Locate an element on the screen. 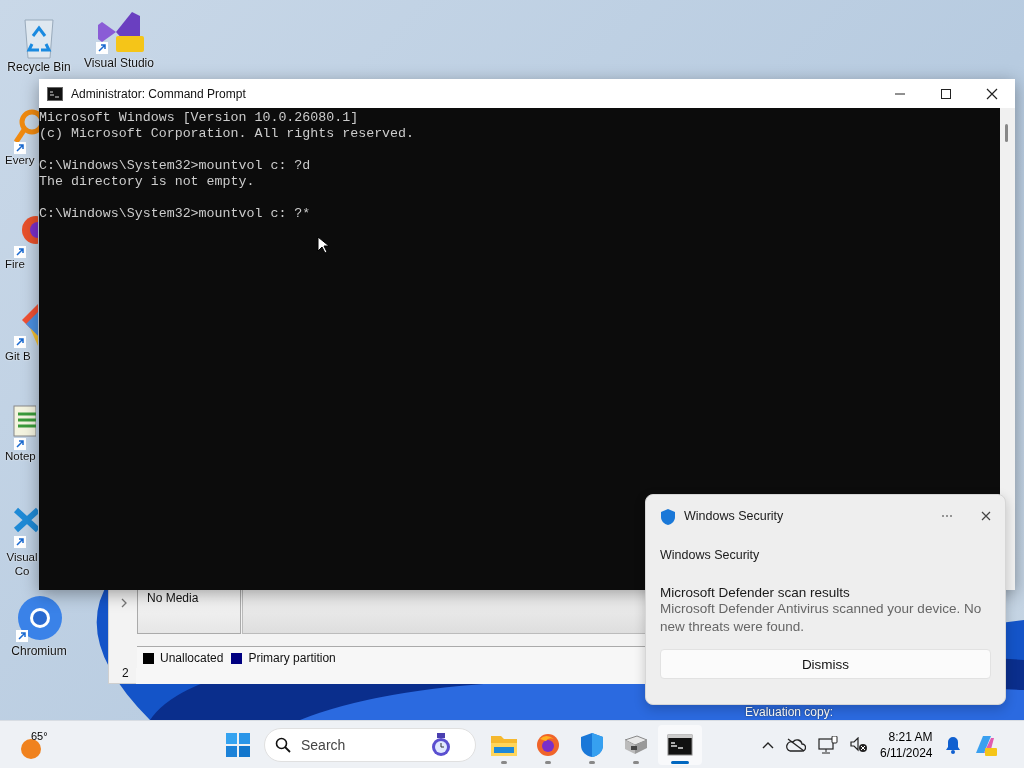  desktop-icon-label: Notep is located at coordinates (20, 456).